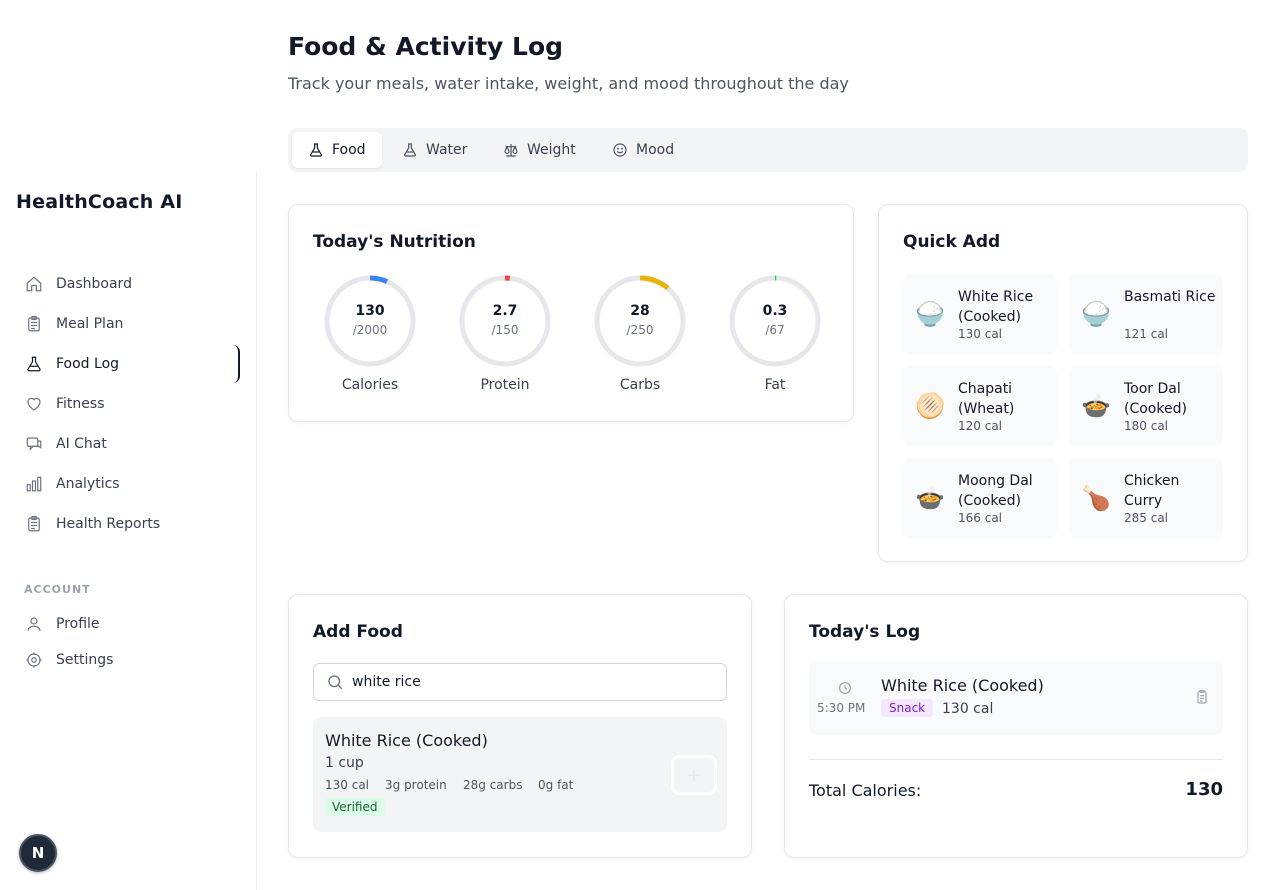 The image size is (1280, 890). Describe the element at coordinates (370, 385) in the screenshot. I see `ring-label: Calories` at that location.